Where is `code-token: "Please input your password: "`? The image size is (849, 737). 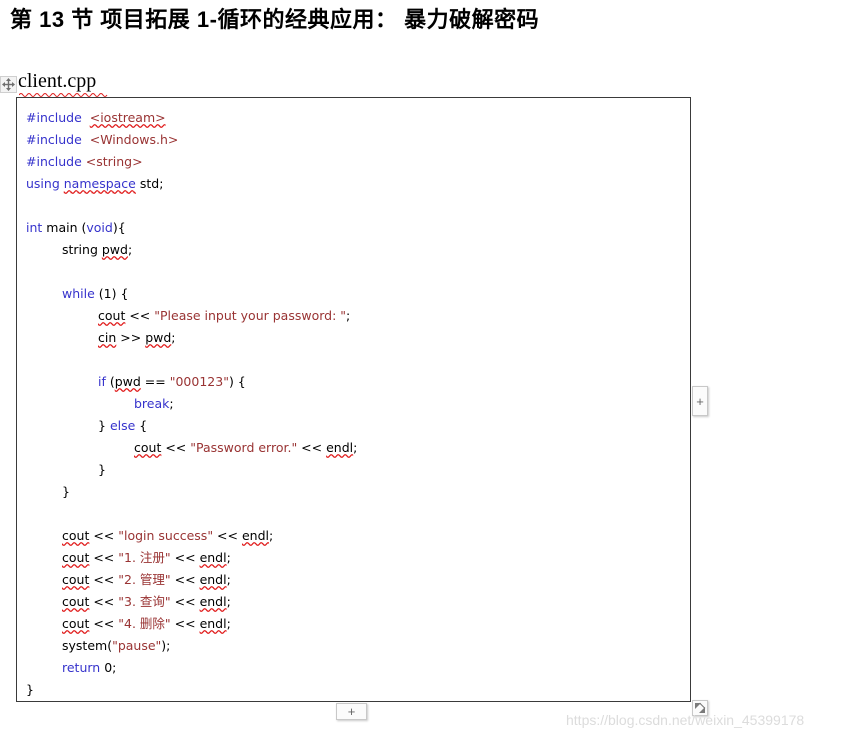 code-token: "Please input your password: " is located at coordinates (250, 315).